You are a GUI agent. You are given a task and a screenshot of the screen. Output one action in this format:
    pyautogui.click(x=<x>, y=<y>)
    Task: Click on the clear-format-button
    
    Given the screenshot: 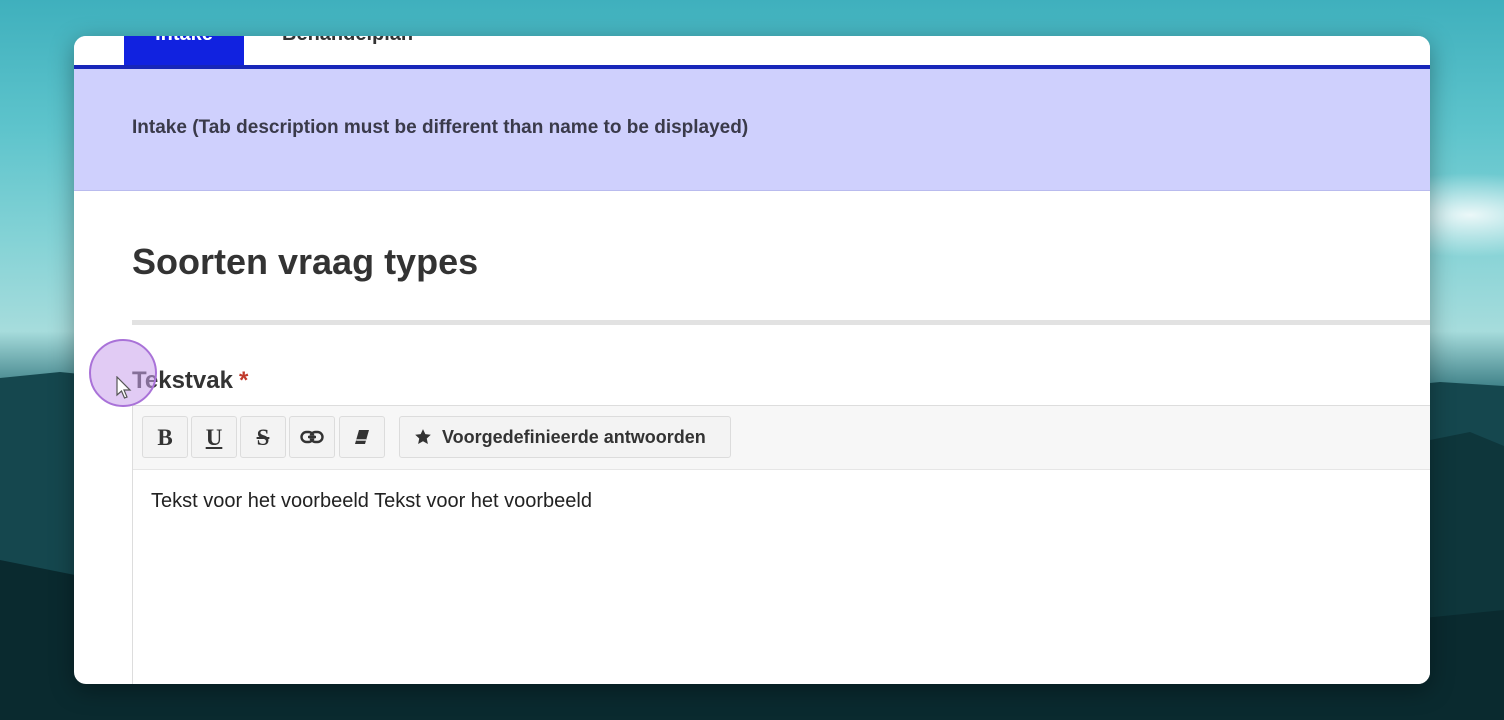 What is the action you would take?
    pyautogui.click(x=362, y=437)
    